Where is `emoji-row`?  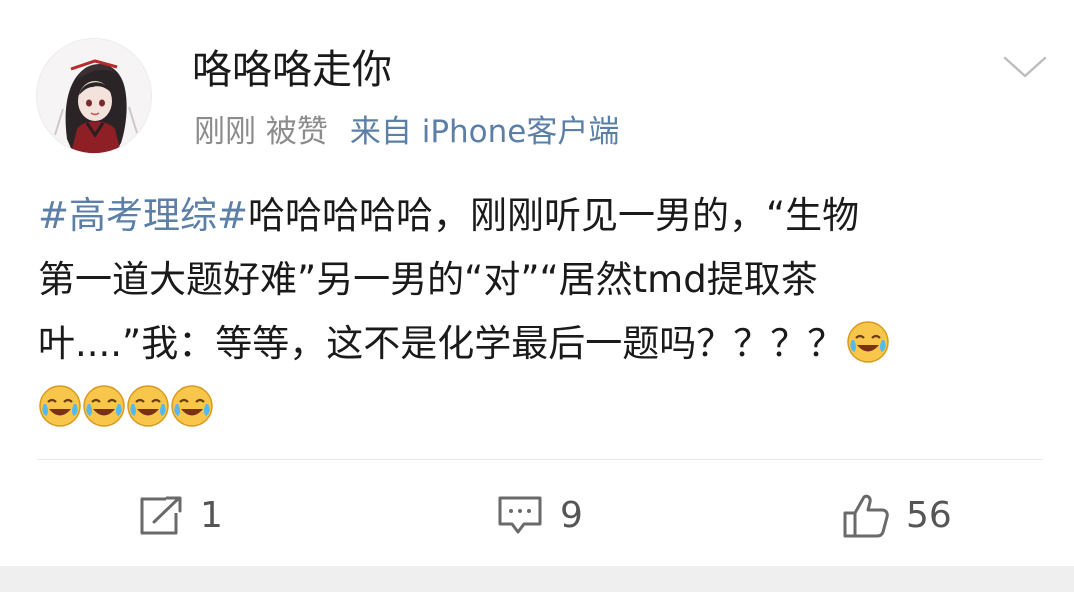
emoji-row is located at coordinates (543, 408).